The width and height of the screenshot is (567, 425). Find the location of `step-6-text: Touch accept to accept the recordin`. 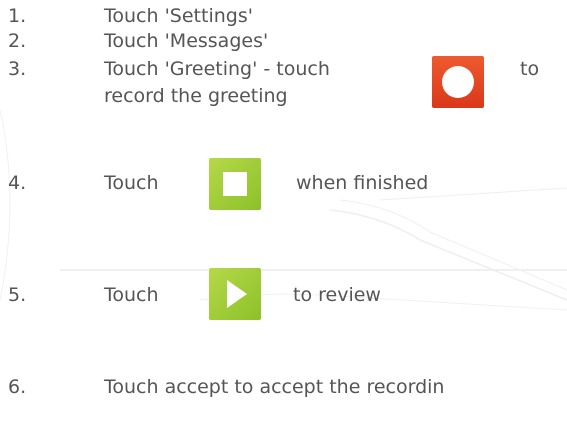

step-6-text: Touch accept to accept the recordin is located at coordinates (274, 387).